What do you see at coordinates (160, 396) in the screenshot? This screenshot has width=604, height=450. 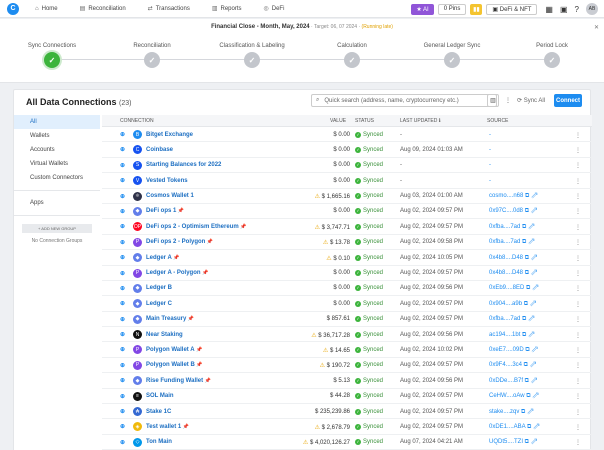 I see `connection-name: SOL Main` at bounding box center [160, 396].